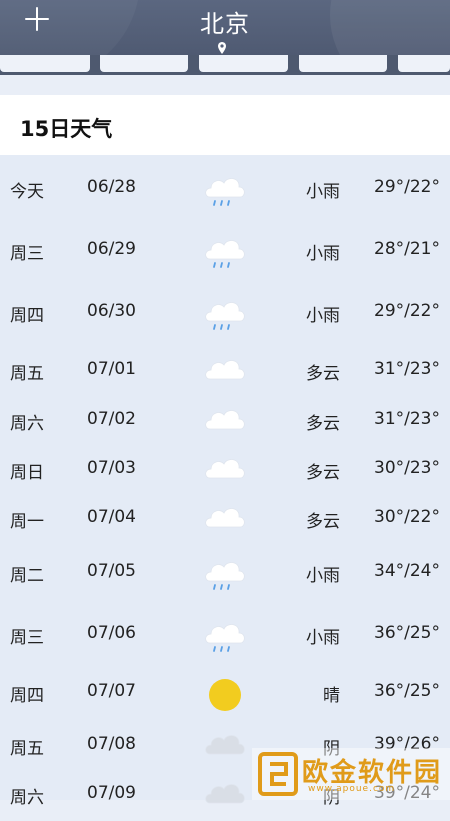  I want to click on forecast-row: 周五 07/01 多云 31°/23°, so click(225, 370).